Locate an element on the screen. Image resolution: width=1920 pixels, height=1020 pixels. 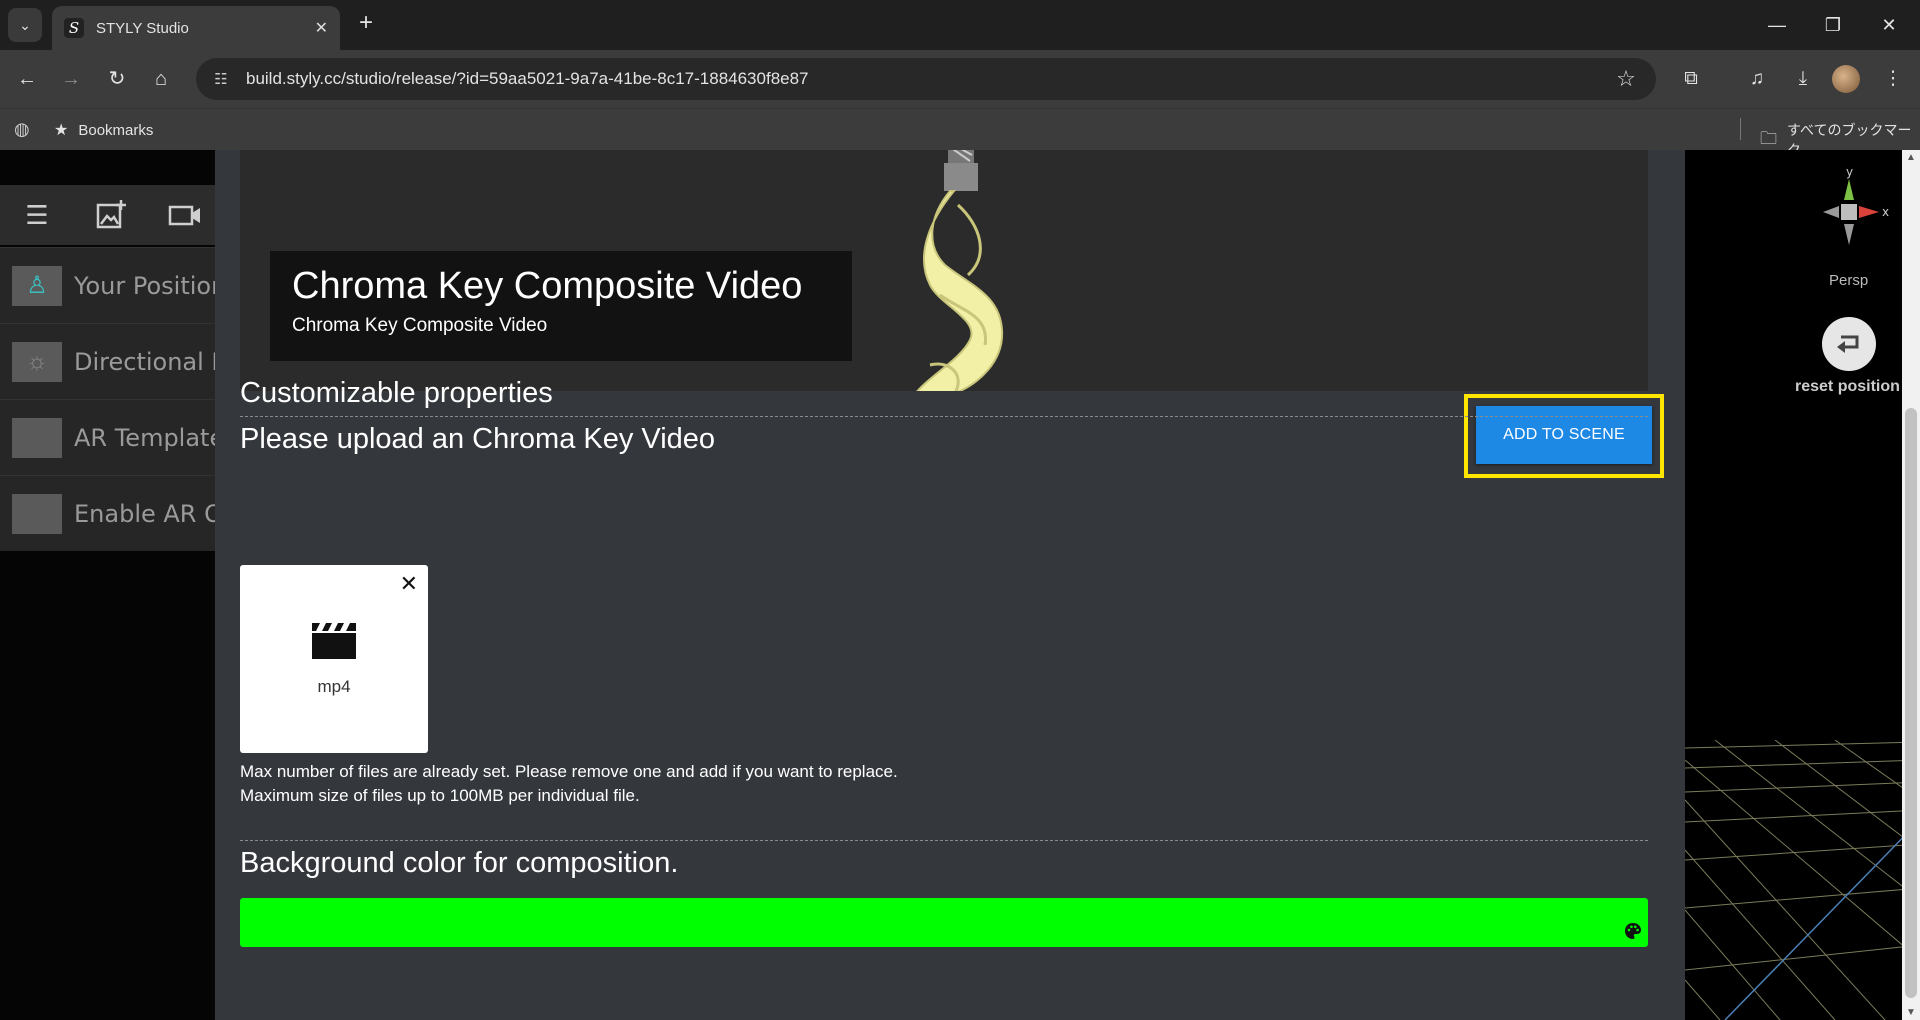
star-icon: ★ is located at coordinates (61, 130).